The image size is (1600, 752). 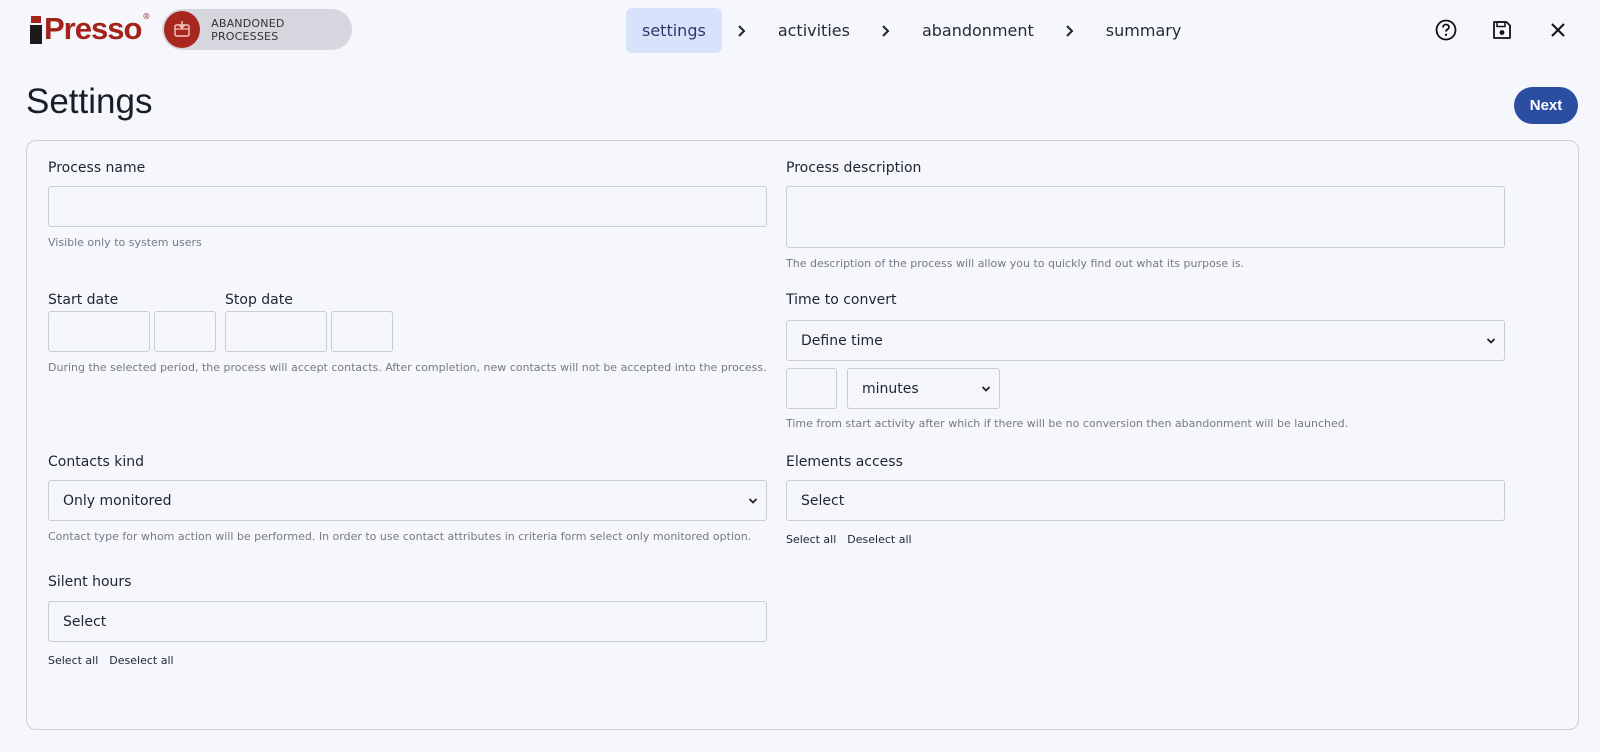 What do you see at coordinates (823, 500) in the screenshot?
I see `elements-access-placeholder: Select` at bounding box center [823, 500].